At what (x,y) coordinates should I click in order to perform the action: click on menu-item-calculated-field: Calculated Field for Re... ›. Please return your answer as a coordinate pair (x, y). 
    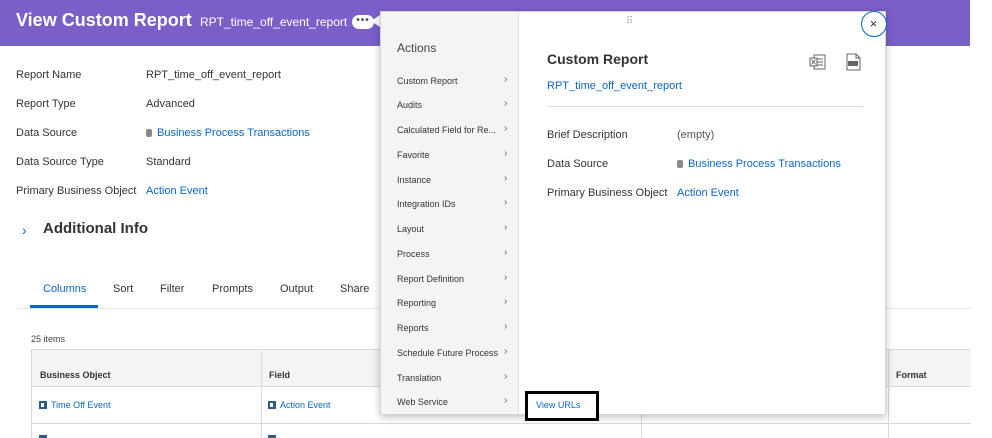
    Looking at the image, I should click on (450, 131).